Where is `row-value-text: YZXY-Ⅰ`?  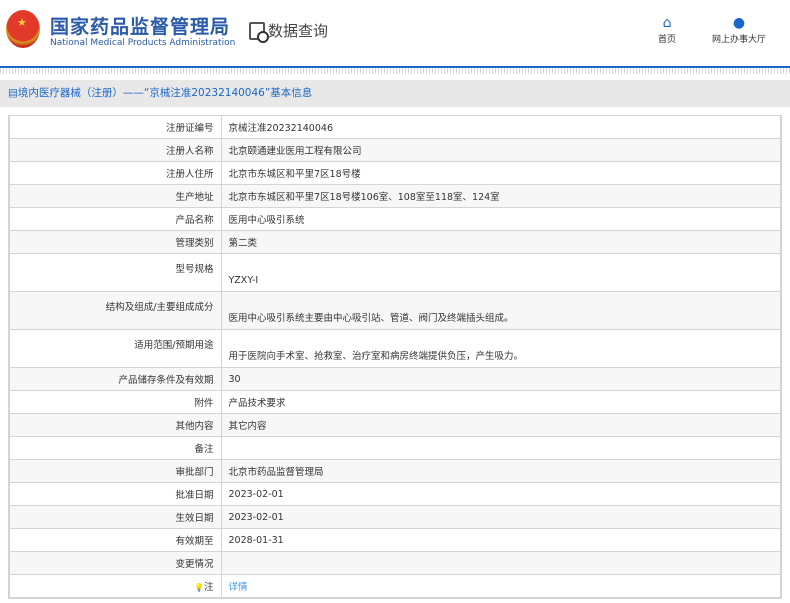
row-value-text: YZXY-Ⅰ is located at coordinates (243, 280).